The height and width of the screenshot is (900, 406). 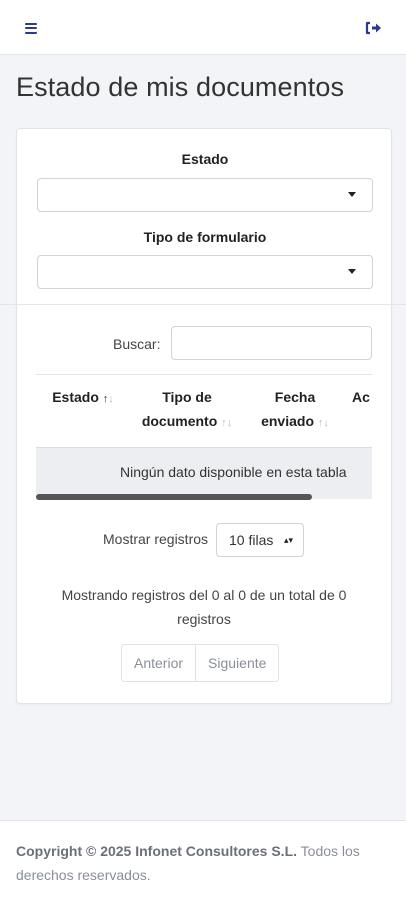 What do you see at coordinates (137, 344) in the screenshot?
I see `search-label: Buscar:` at bounding box center [137, 344].